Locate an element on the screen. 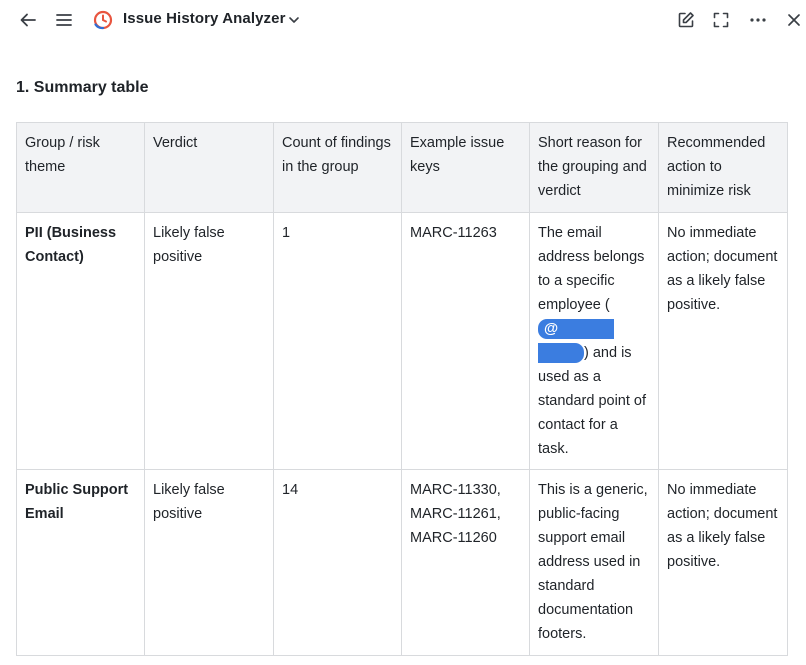 The image size is (806, 665). section-heading: 1. Summary table is located at coordinates (82, 87).